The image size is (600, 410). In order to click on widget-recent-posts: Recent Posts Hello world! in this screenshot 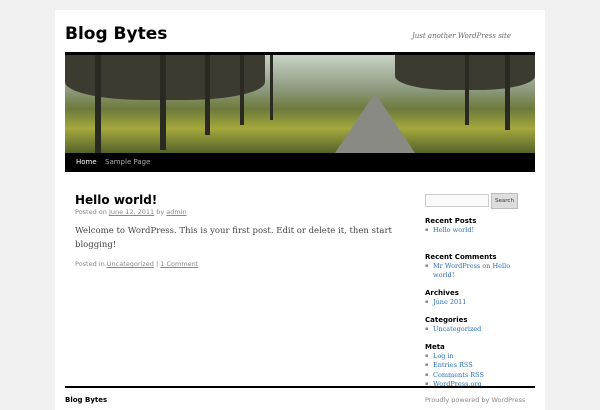, I will do `click(451, 226)`.